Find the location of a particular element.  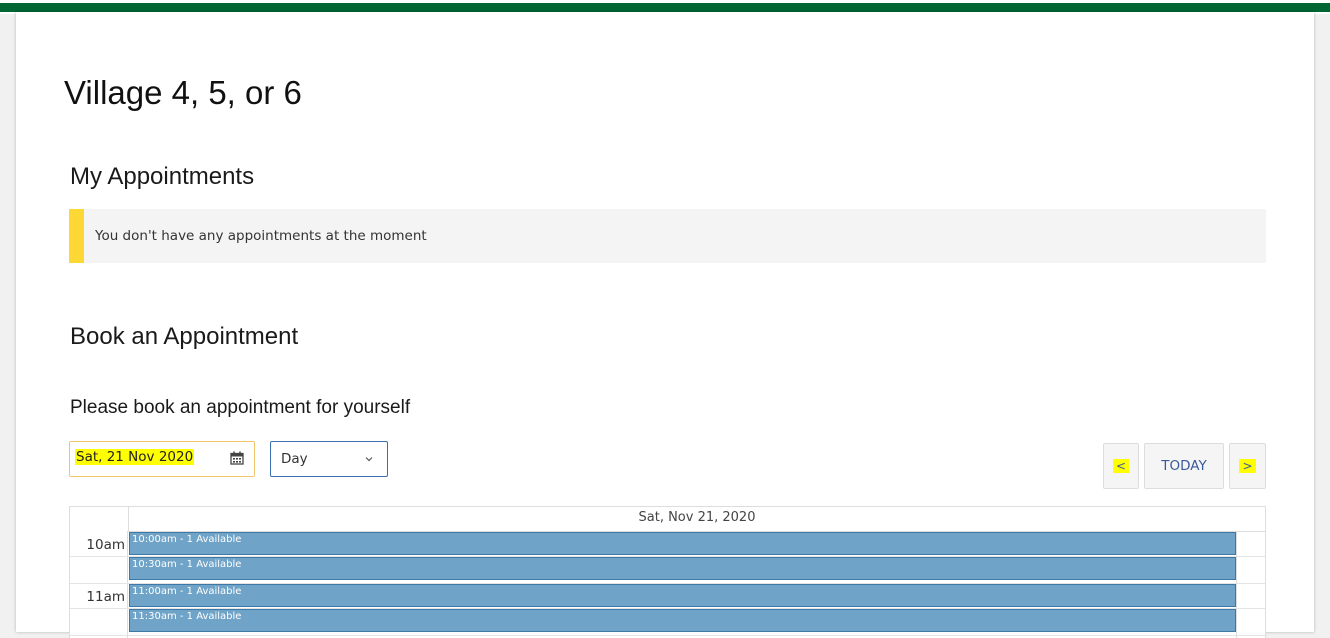

calendar-day-header: Sat, Nov 21, 2020 is located at coordinates (696, 519).